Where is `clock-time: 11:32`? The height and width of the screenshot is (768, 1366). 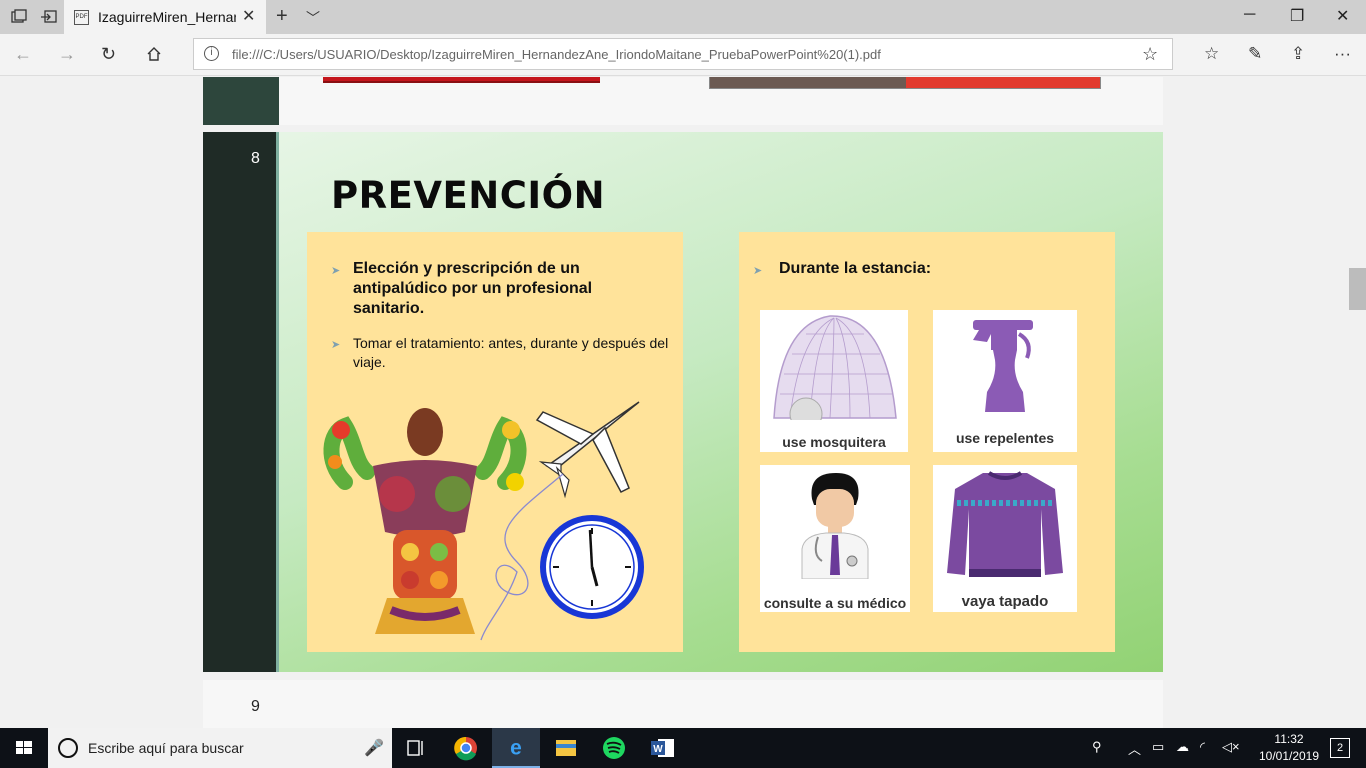
clock-time: 11:32 is located at coordinates (1289, 739).